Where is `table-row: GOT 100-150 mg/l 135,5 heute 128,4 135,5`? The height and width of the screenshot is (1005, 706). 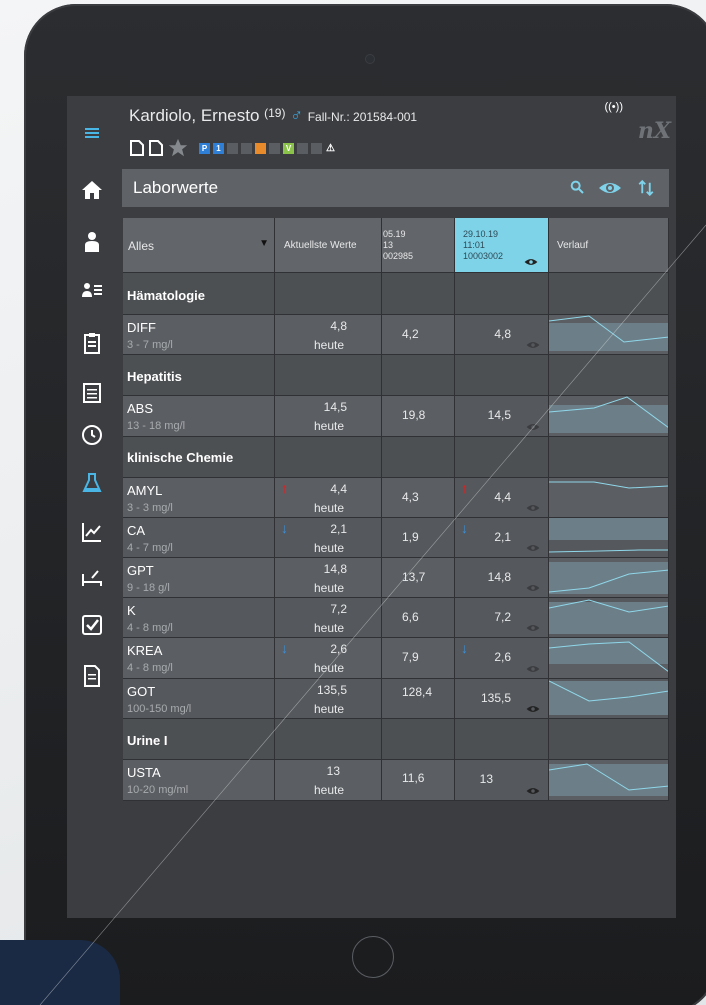 table-row: GOT 100-150 mg/l 135,5 heute 128,4 135,5 is located at coordinates (396, 699).